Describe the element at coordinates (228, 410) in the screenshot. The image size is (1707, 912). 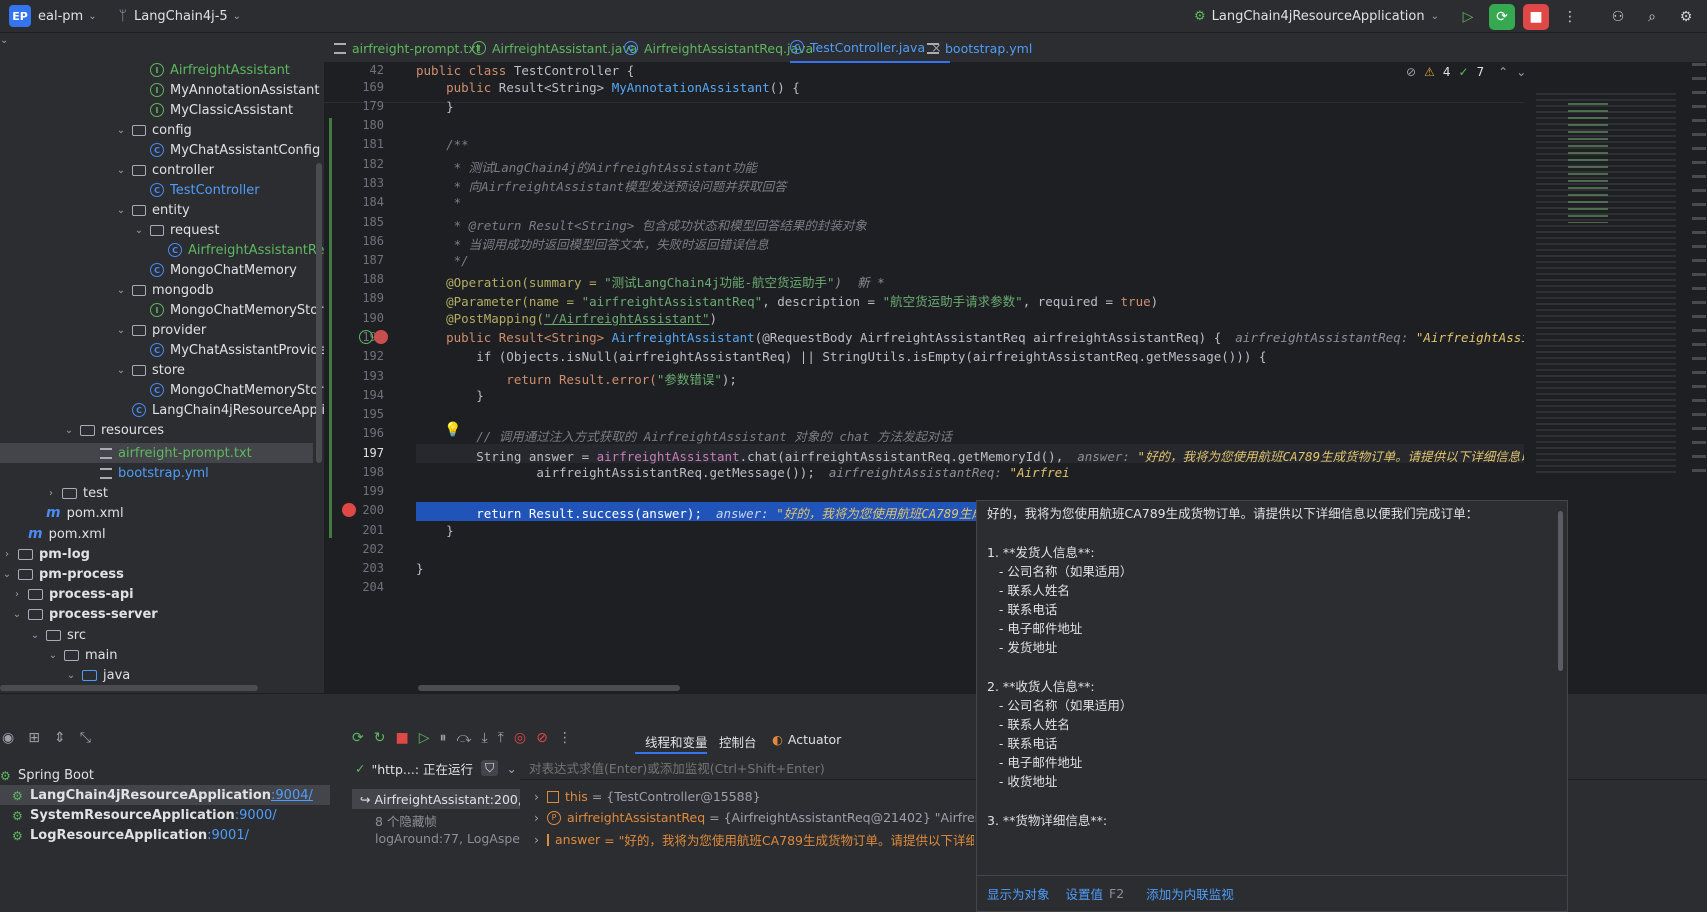
I see `tree-item: C LangChain4jResourceApplication` at that location.